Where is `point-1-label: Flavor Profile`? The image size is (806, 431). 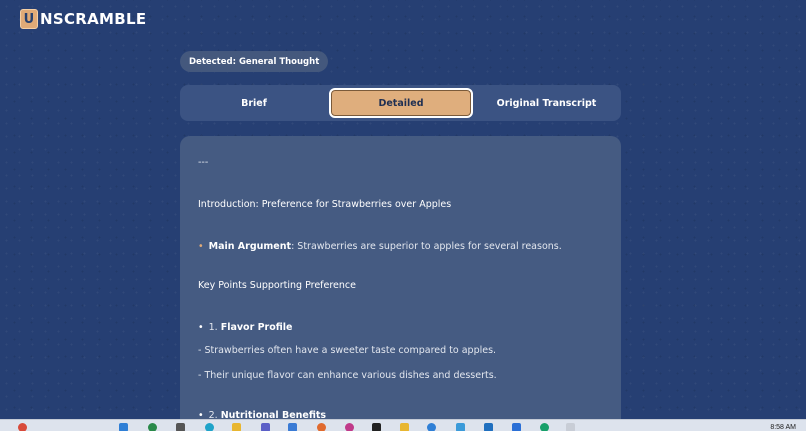
point-1-label: Flavor Profile is located at coordinates (256, 327).